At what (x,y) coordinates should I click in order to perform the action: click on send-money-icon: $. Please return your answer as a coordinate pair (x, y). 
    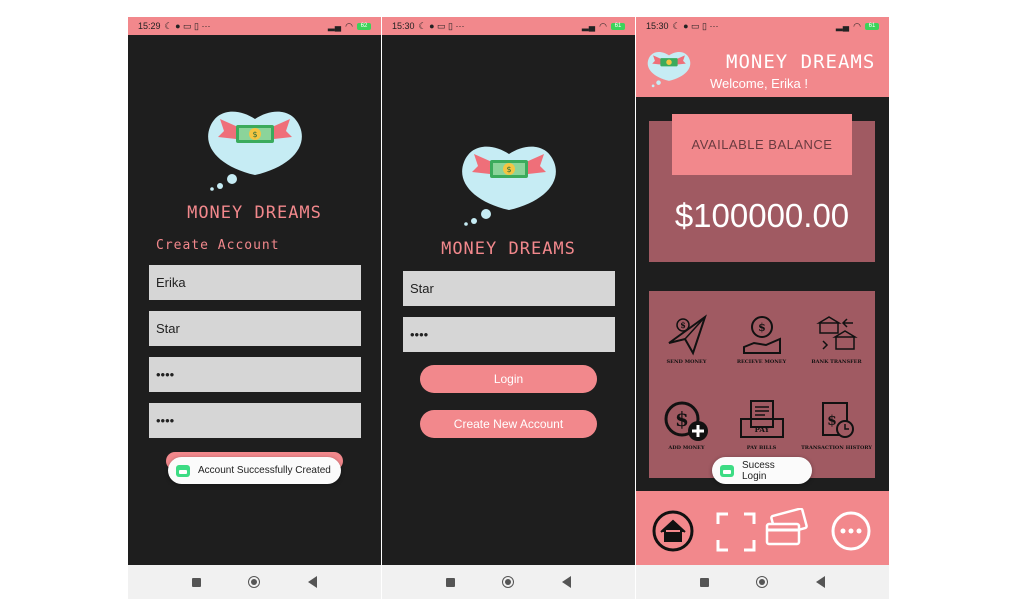
    Looking at the image, I should click on (687, 335).